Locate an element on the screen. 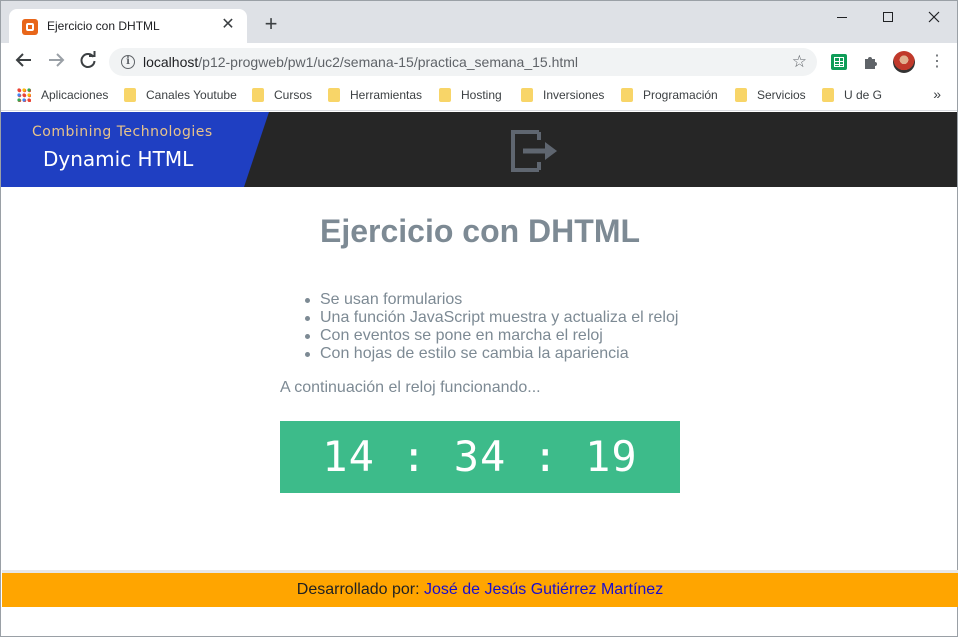  profile-avatar is located at coordinates (904, 62).